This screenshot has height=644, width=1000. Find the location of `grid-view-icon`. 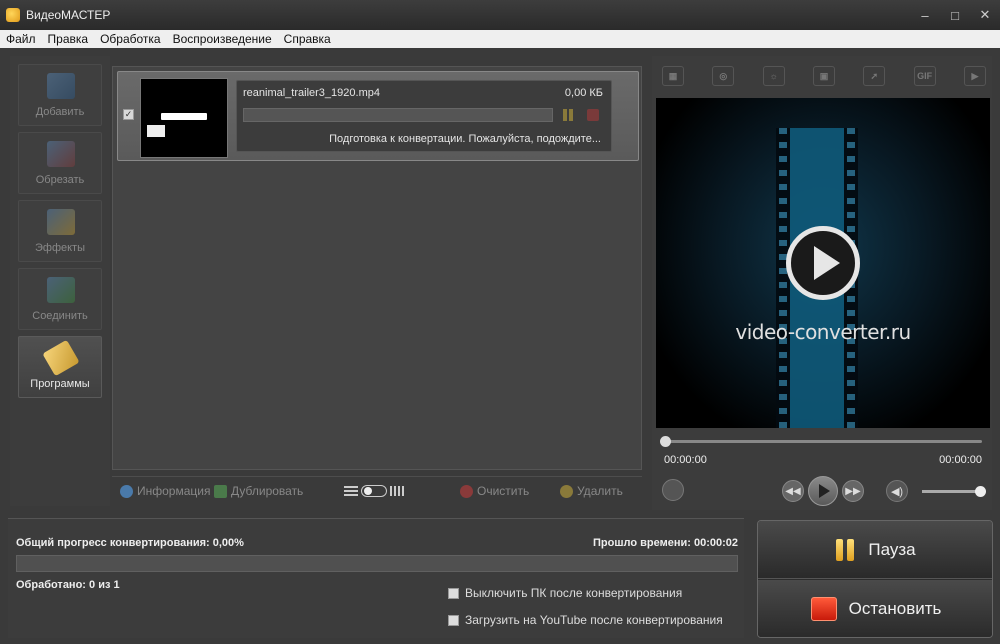

grid-view-icon is located at coordinates (397, 491).